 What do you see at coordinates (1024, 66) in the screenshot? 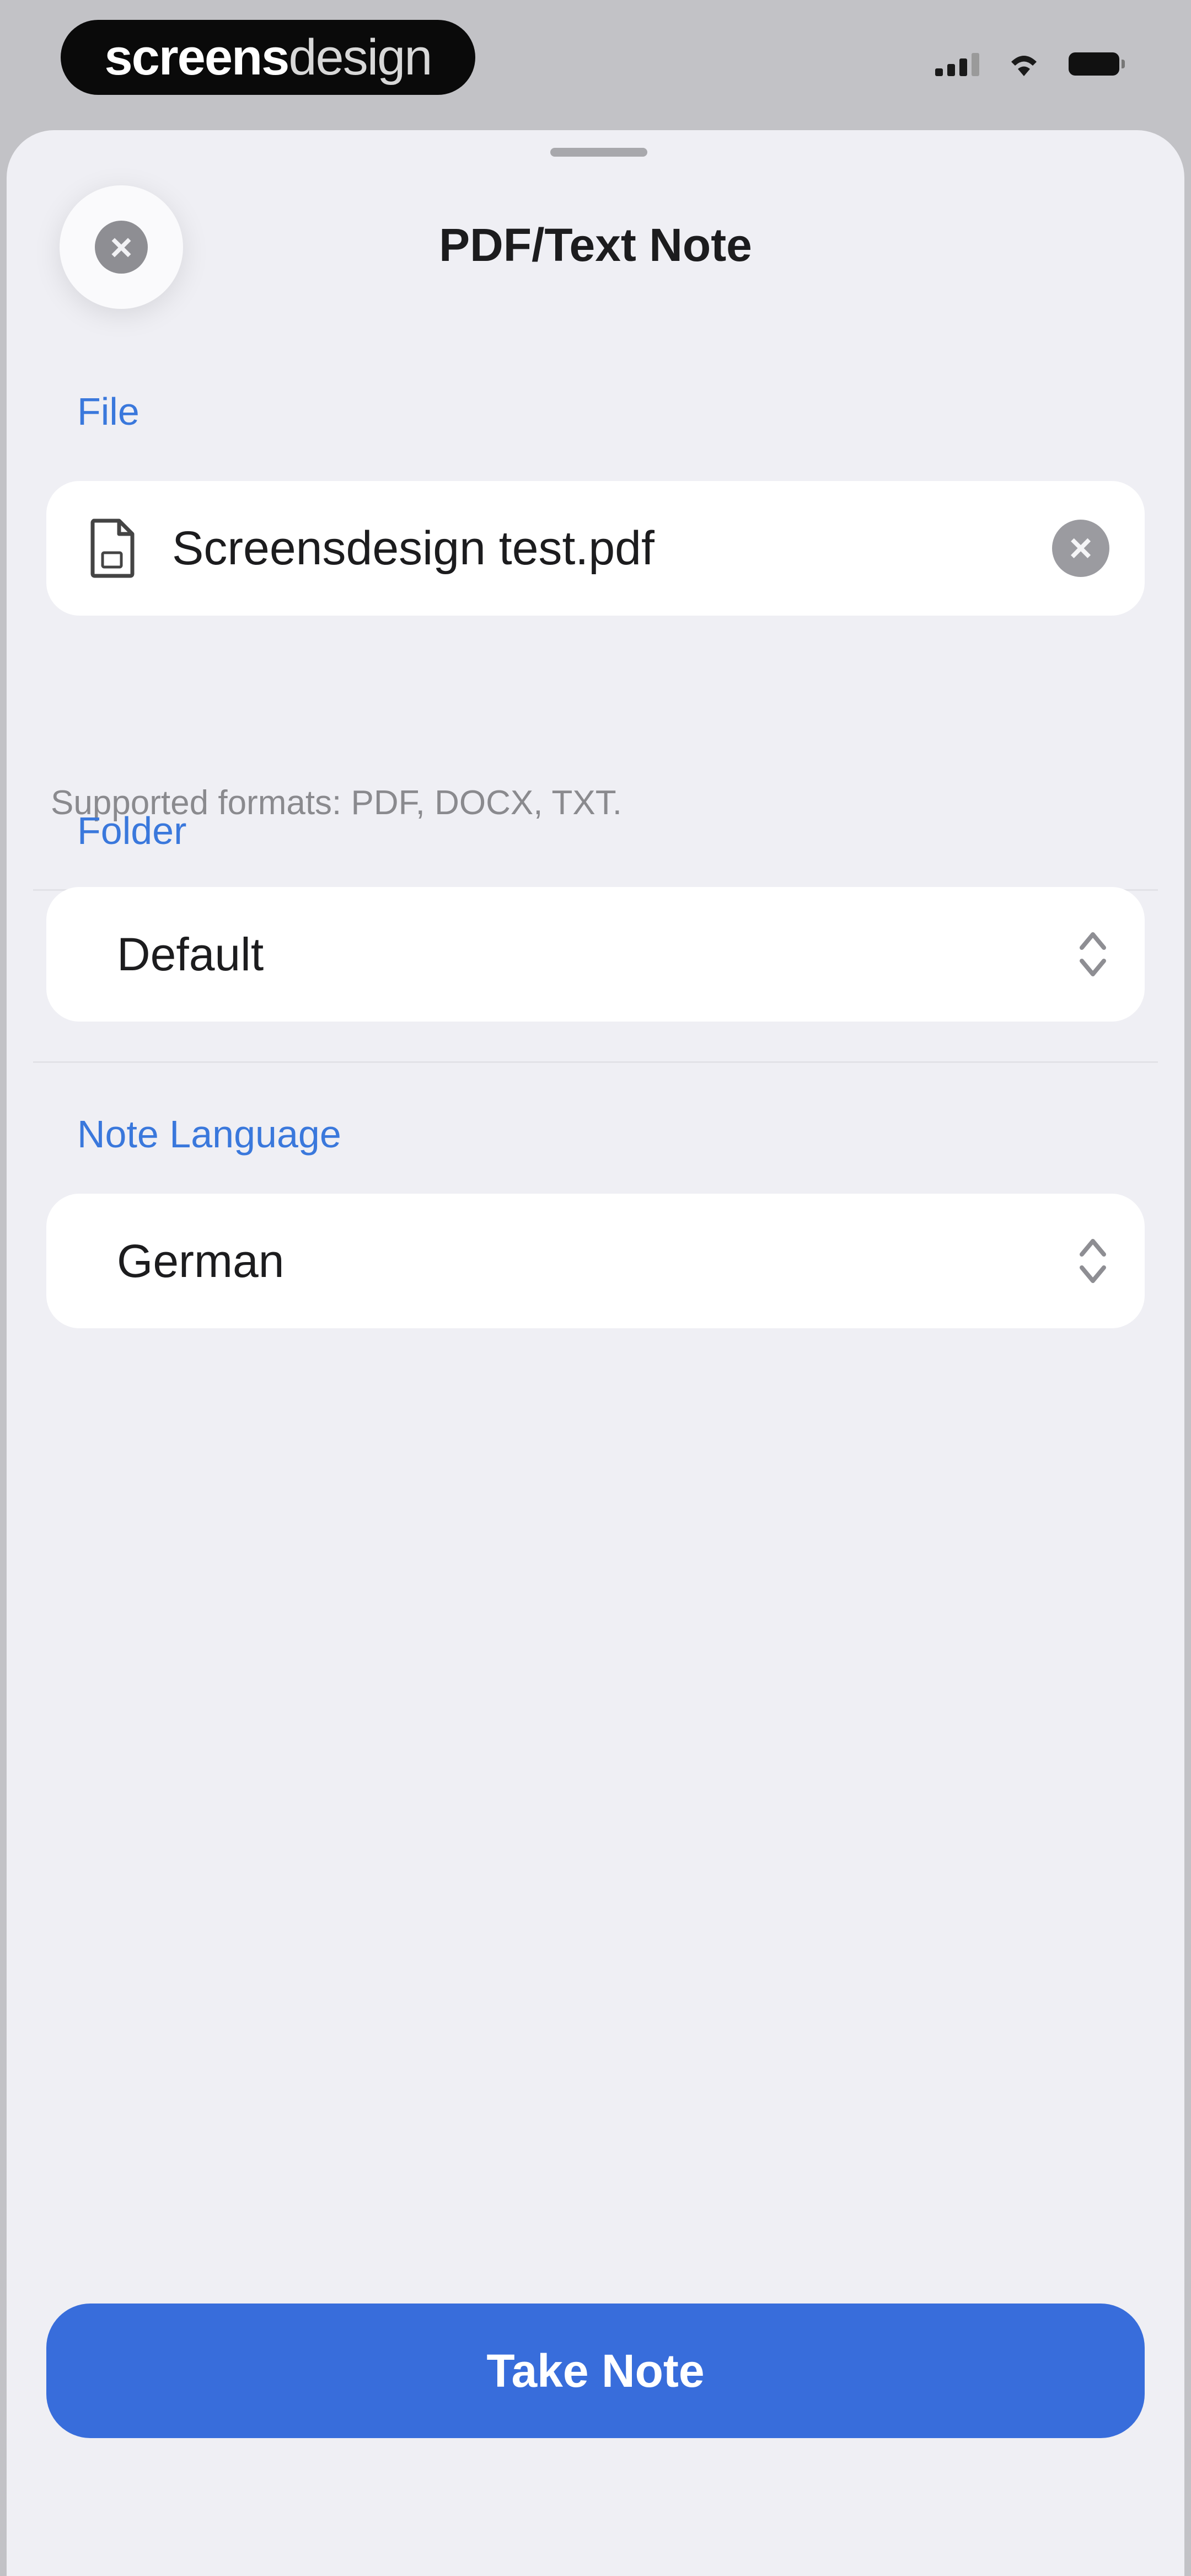
I see `wifi-icon` at bounding box center [1024, 66].